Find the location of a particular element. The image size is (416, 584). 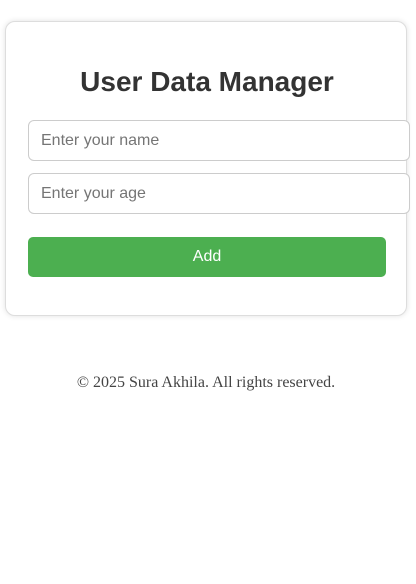

footer-copyright: © 2025 Sura Akhila. All rights reserved. is located at coordinates (206, 382).